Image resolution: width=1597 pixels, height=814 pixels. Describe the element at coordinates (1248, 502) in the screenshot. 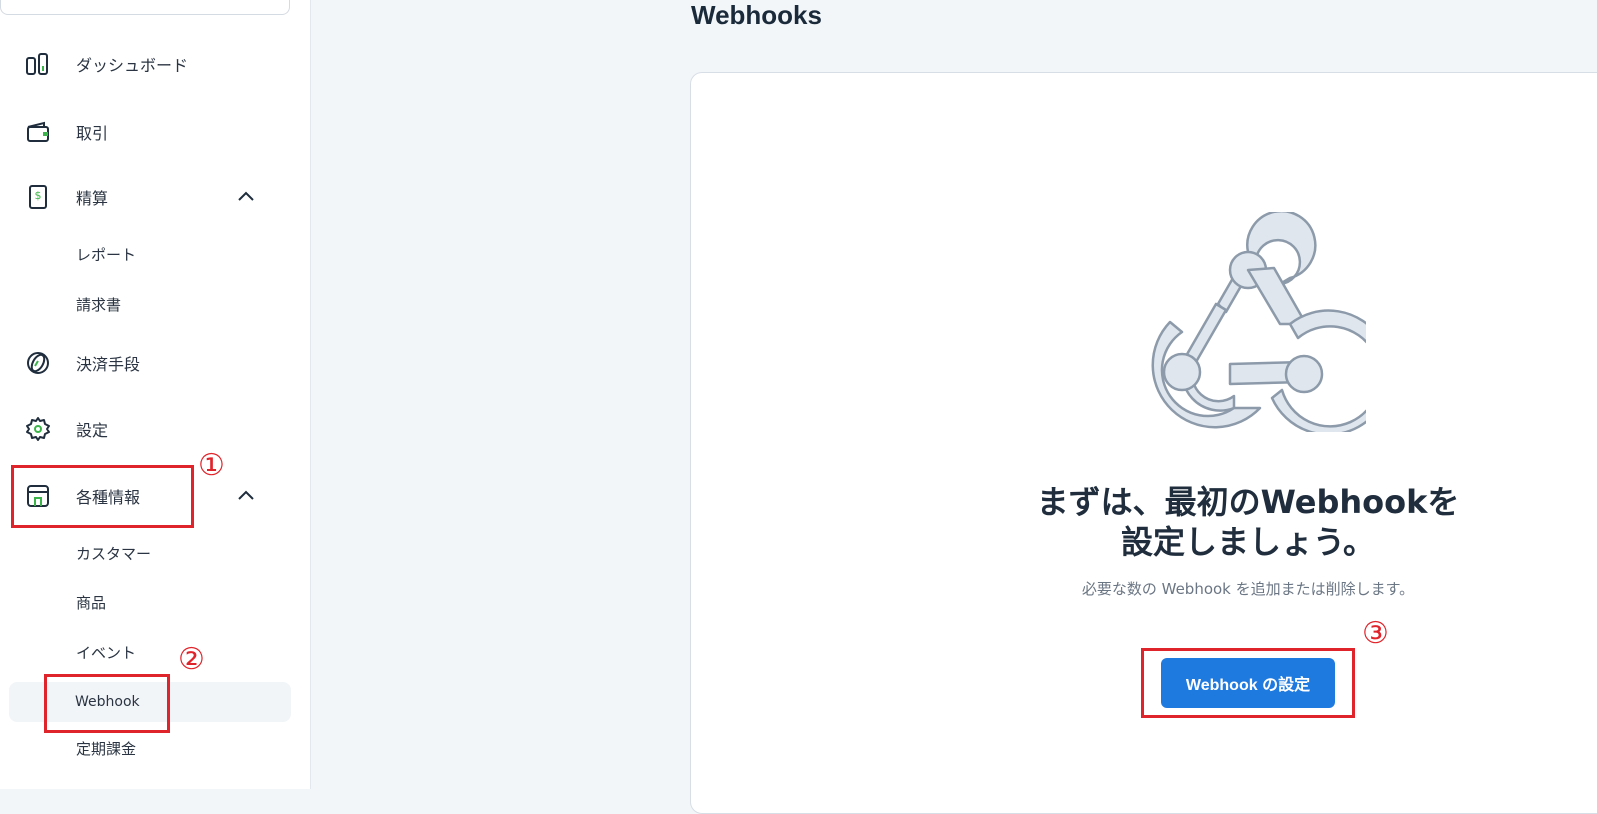

I see `empty-state-title-line1: まずは、最初のWebhookを` at that location.